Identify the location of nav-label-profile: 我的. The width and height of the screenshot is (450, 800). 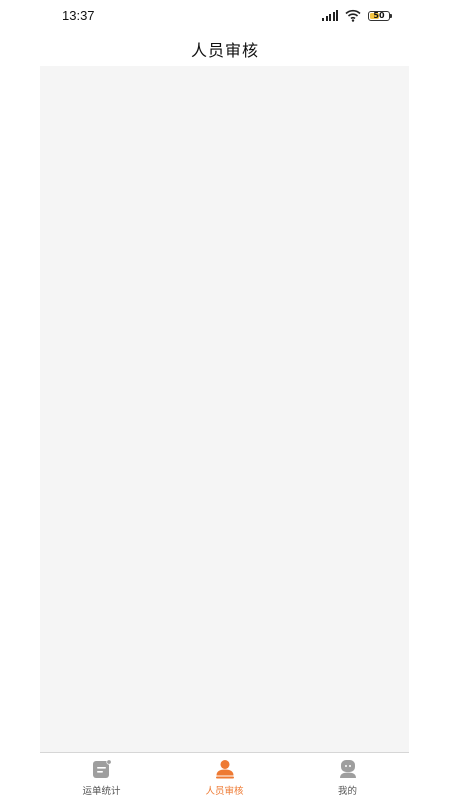
(347, 791).